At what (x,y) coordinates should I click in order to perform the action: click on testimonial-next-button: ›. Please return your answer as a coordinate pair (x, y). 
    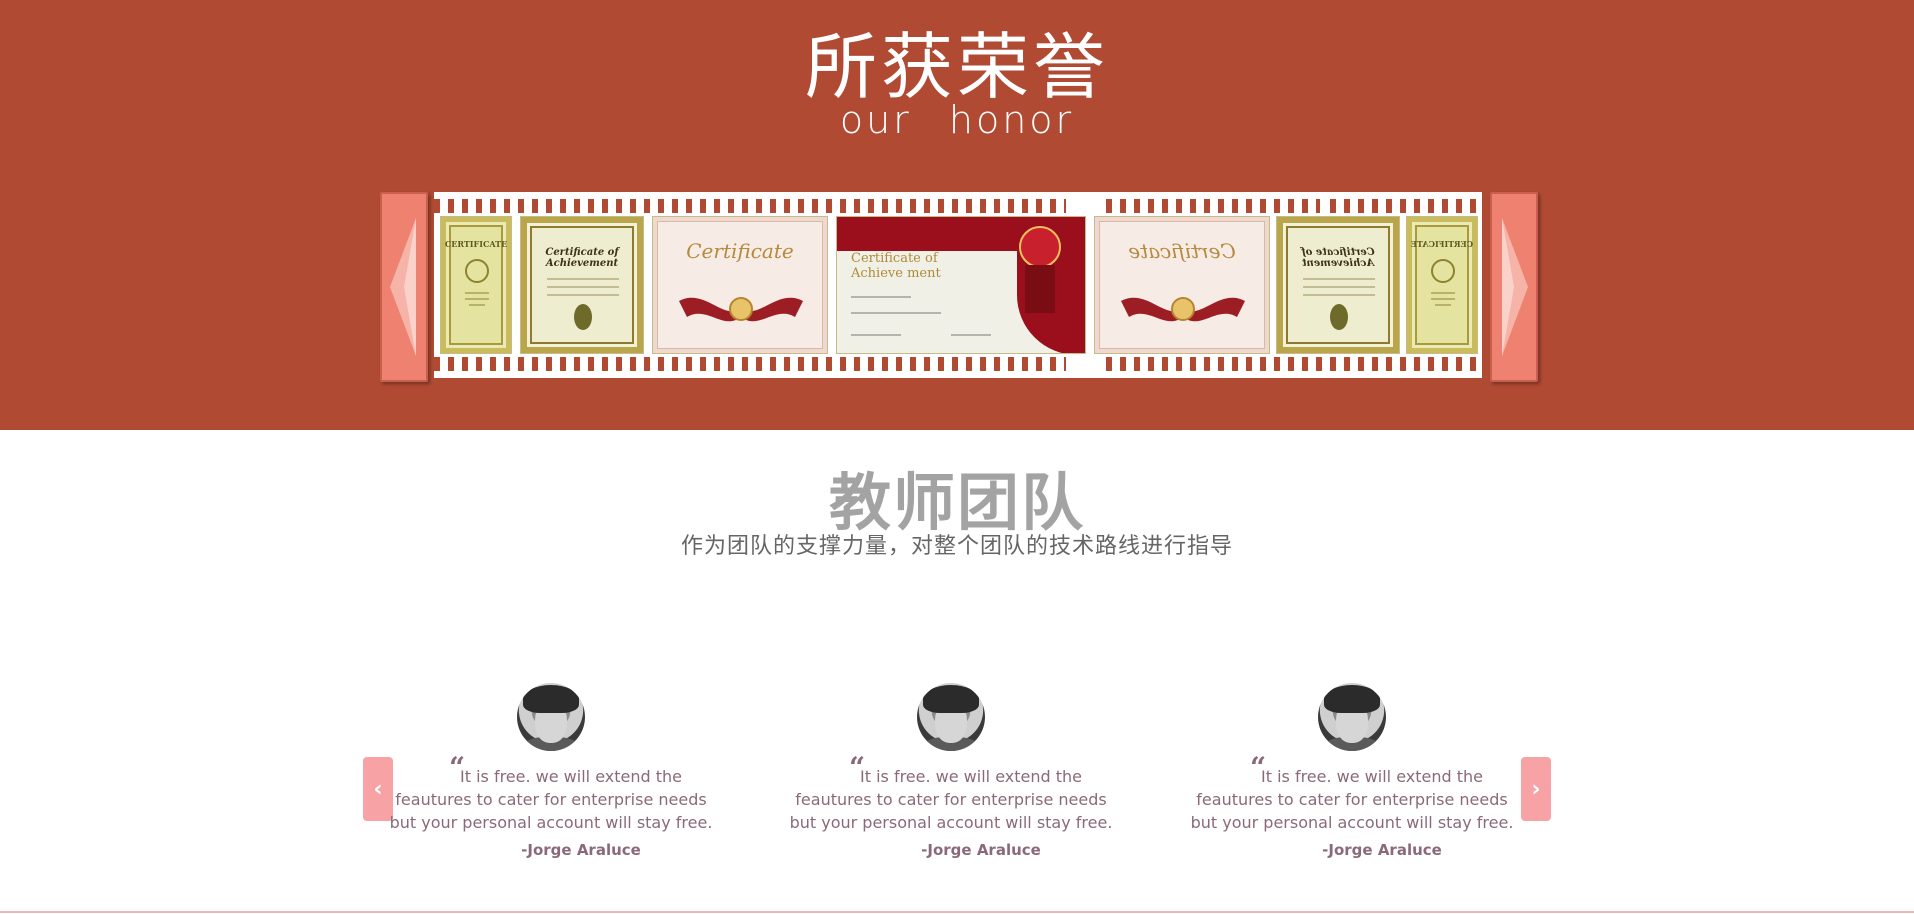
    Looking at the image, I should click on (1536, 789).